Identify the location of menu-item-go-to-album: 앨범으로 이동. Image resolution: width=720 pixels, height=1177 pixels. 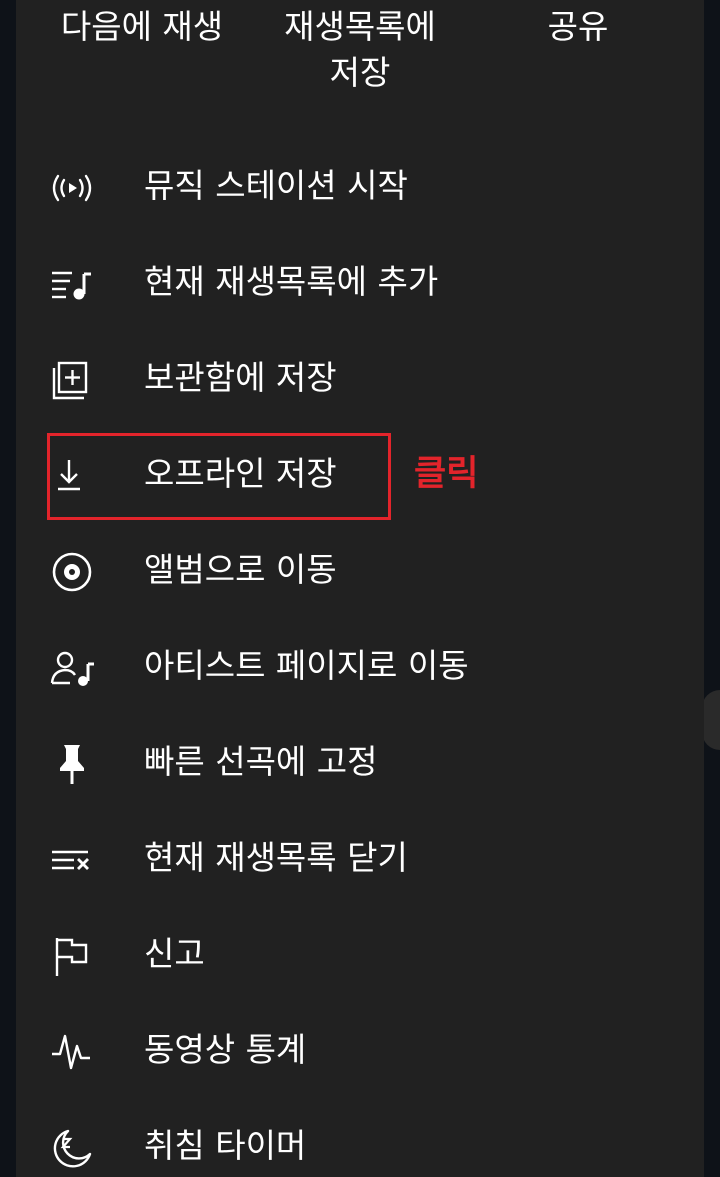
(360, 572).